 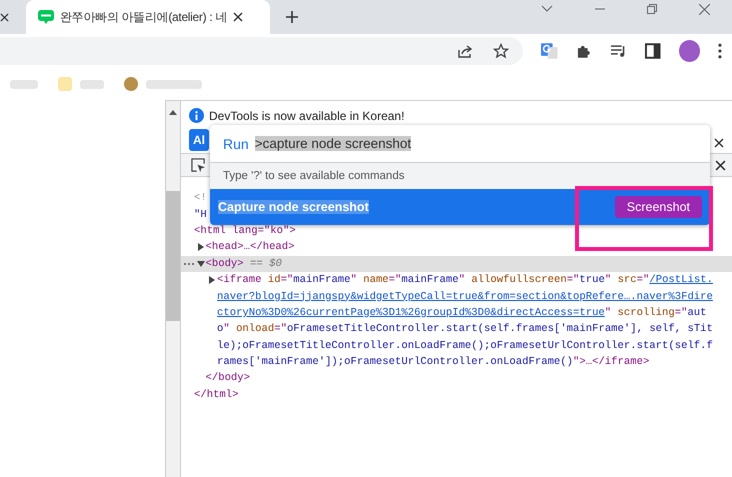 What do you see at coordinates (460, 176) in the screenshot?
I see `hint-text: Type '?' to see available commands` at bounding box center [460, 176].